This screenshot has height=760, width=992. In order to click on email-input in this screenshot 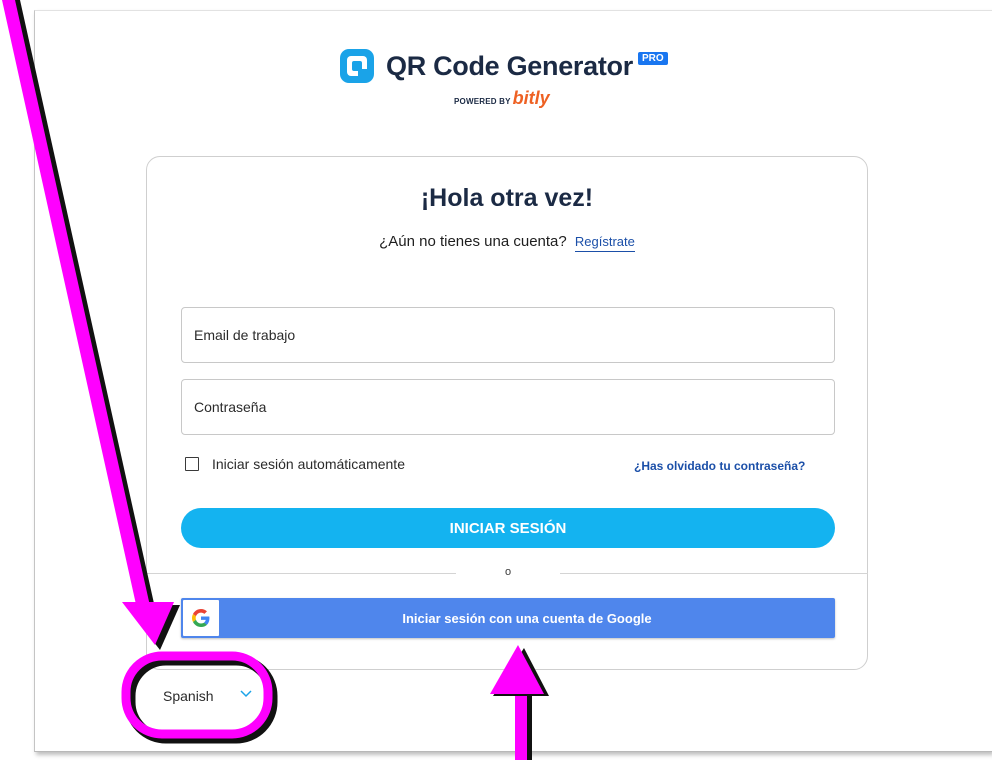, I will do `click(508, 335)`.